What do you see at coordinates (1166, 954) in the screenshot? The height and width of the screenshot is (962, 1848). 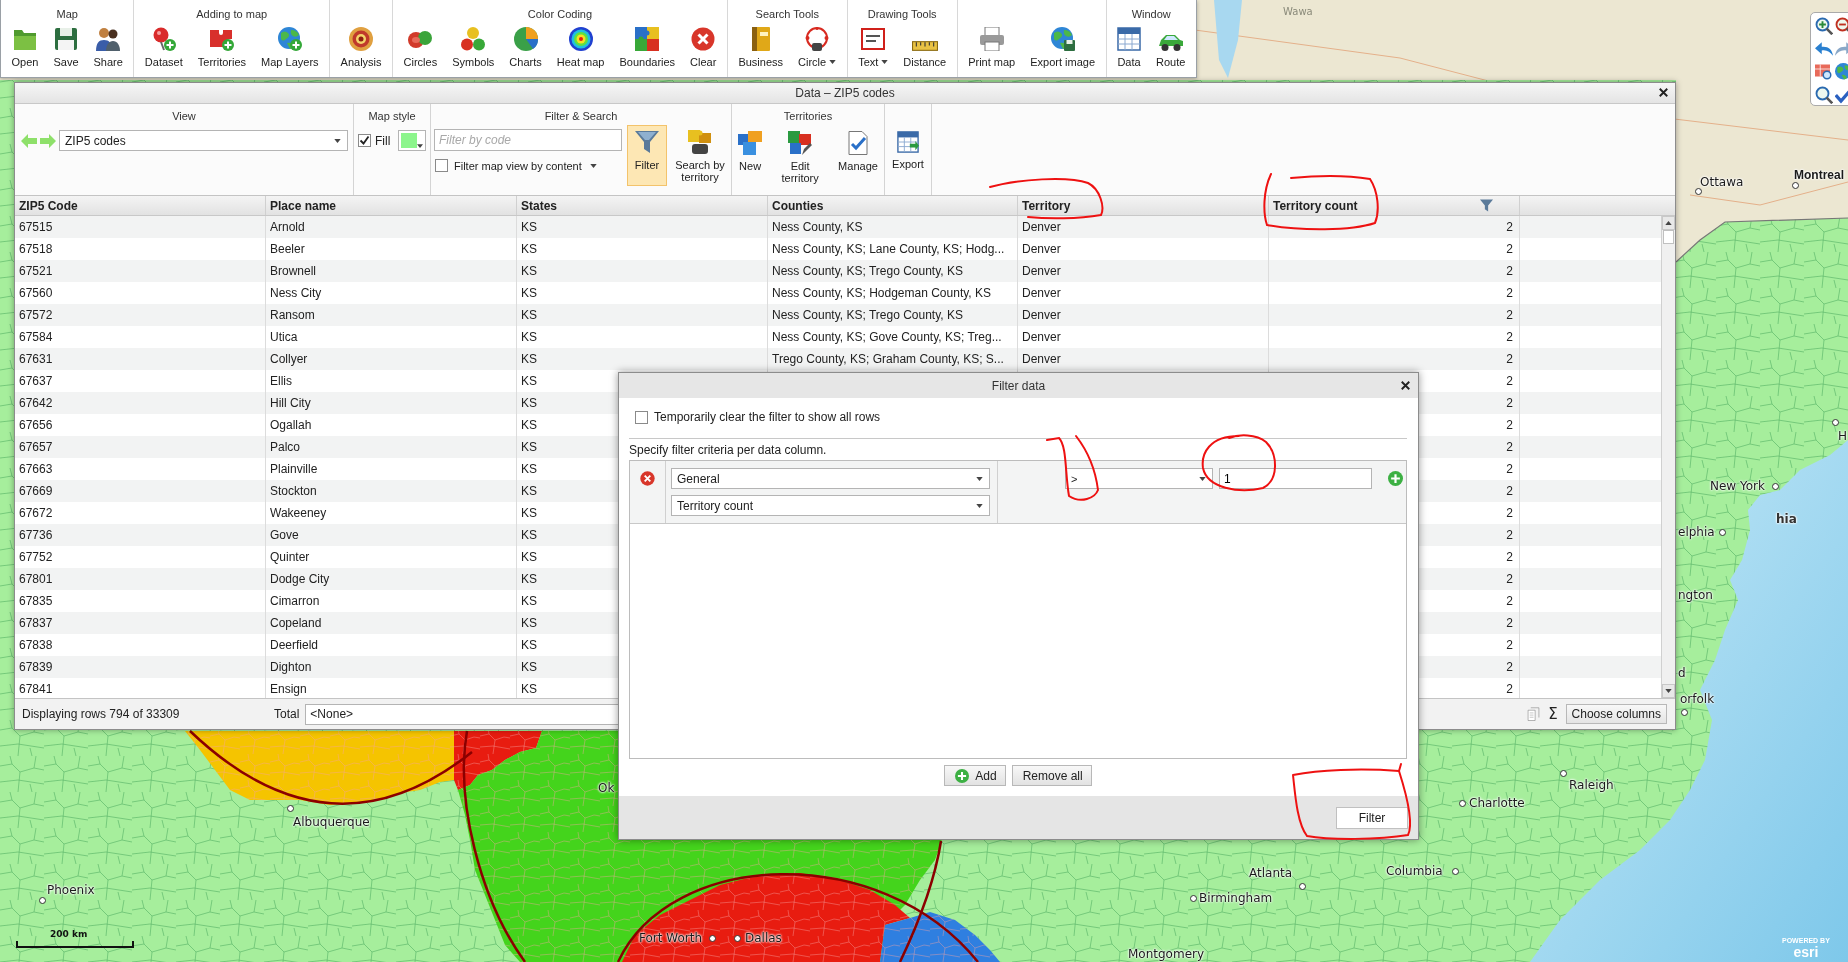 I see `map-label: Montgomery` at bounding box center [1166, 954].